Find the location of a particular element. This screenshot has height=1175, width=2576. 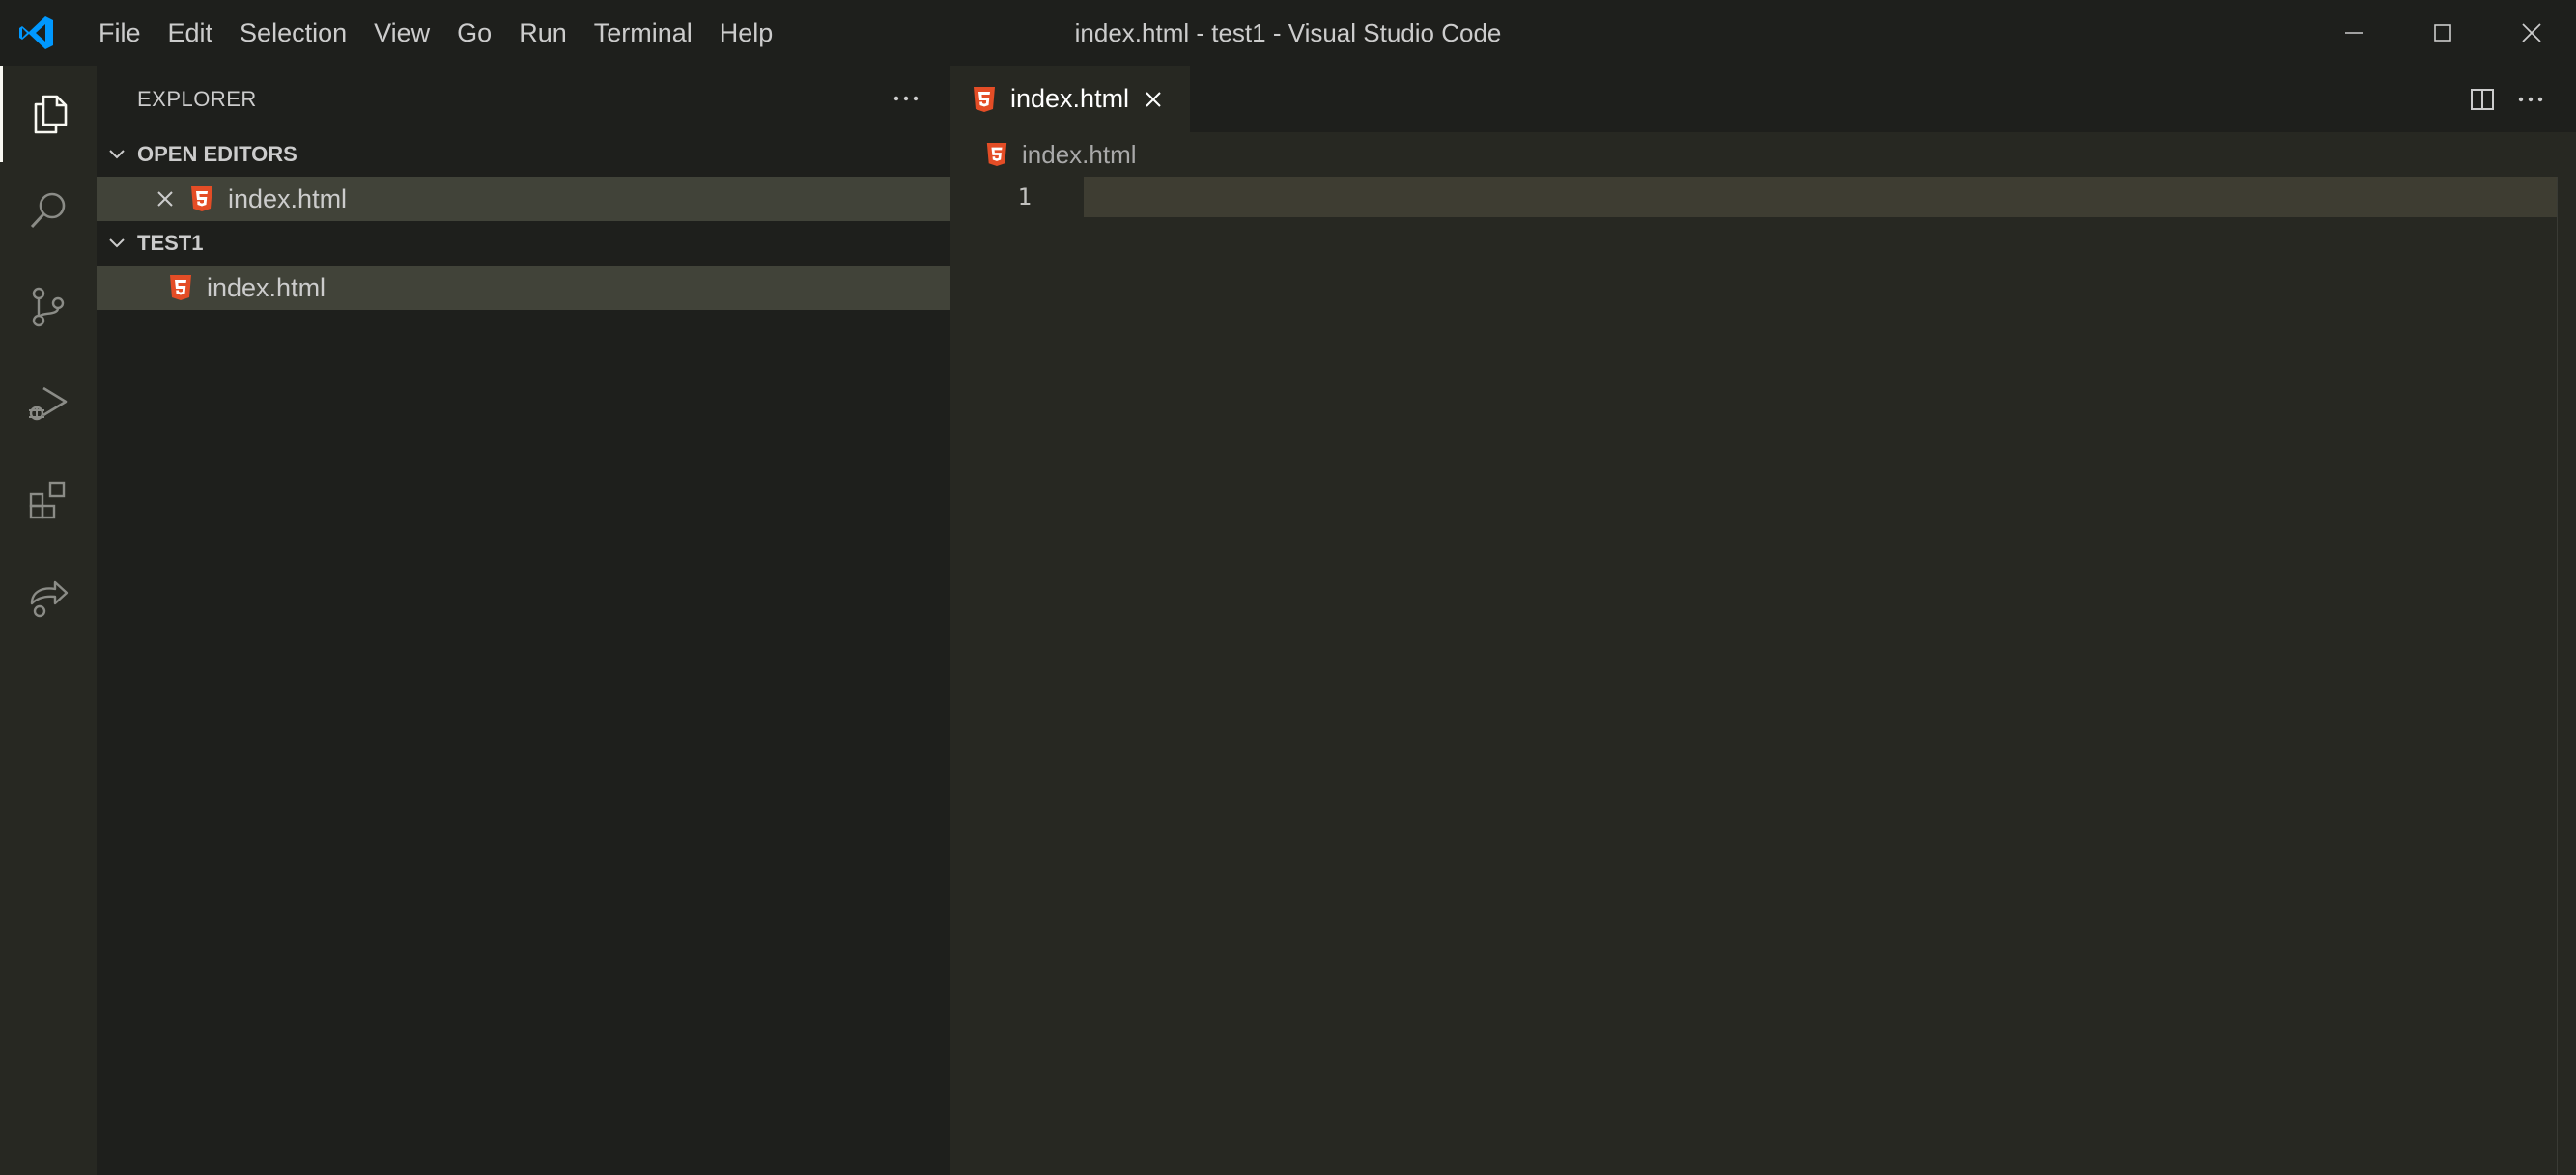

window-title: index.html - test1 - Visual Studio Code is located at coordinates (1288, 32).